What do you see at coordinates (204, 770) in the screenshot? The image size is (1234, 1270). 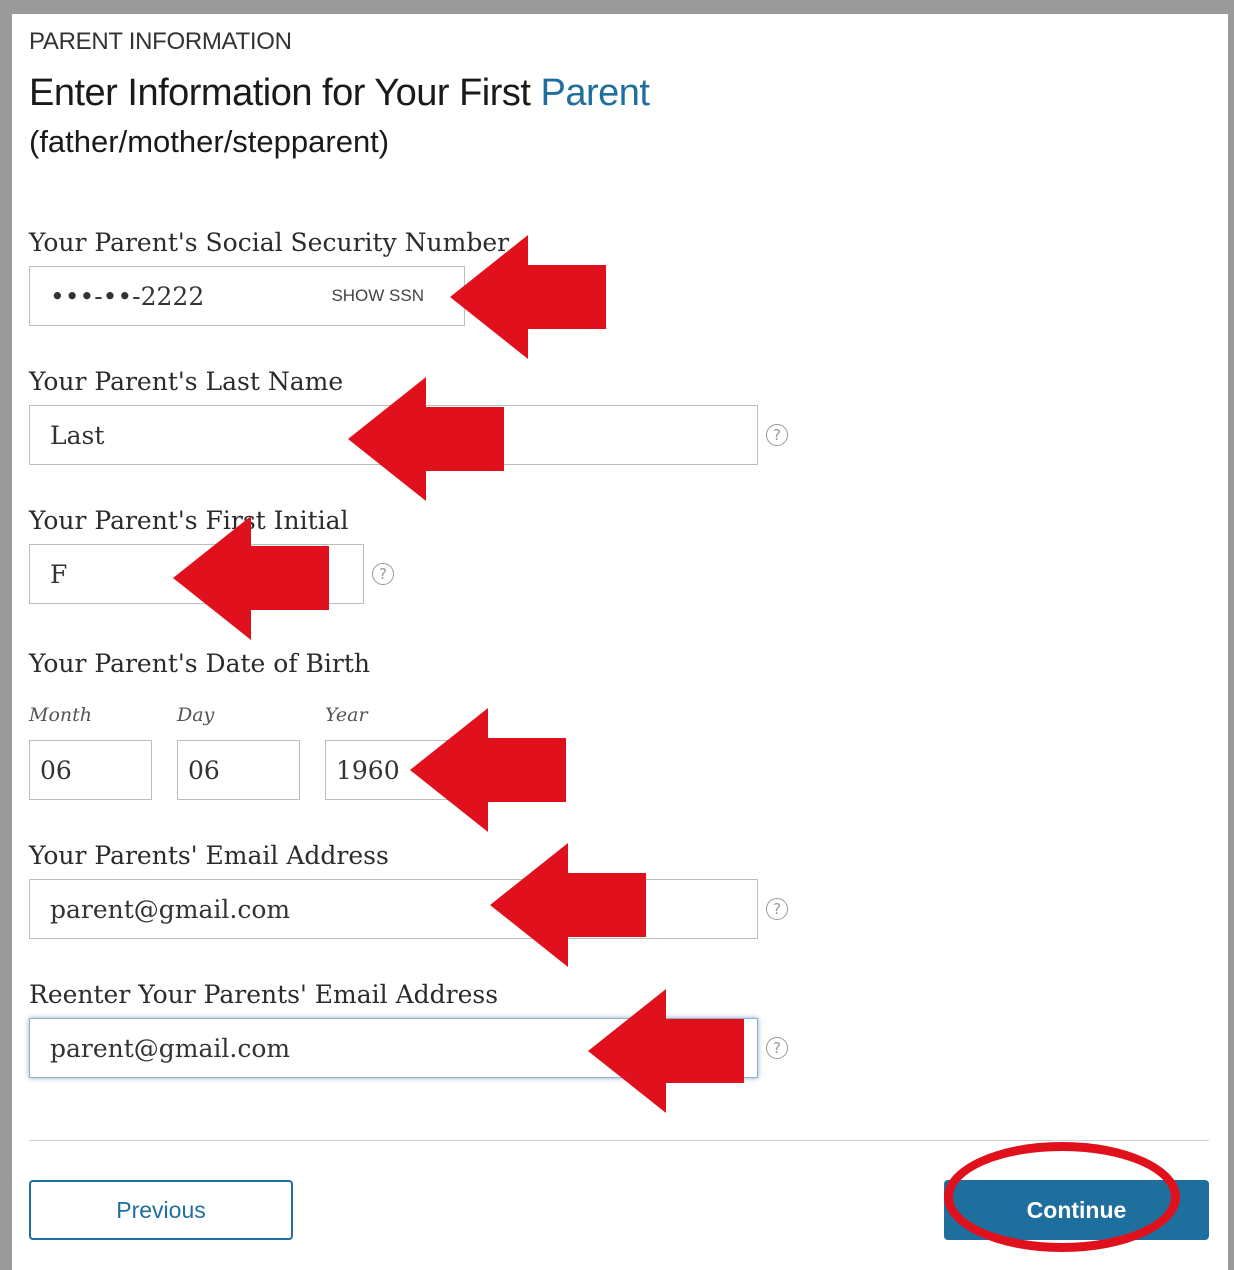 I see `dob-day-value: 06` at bounding box center [204, 770].